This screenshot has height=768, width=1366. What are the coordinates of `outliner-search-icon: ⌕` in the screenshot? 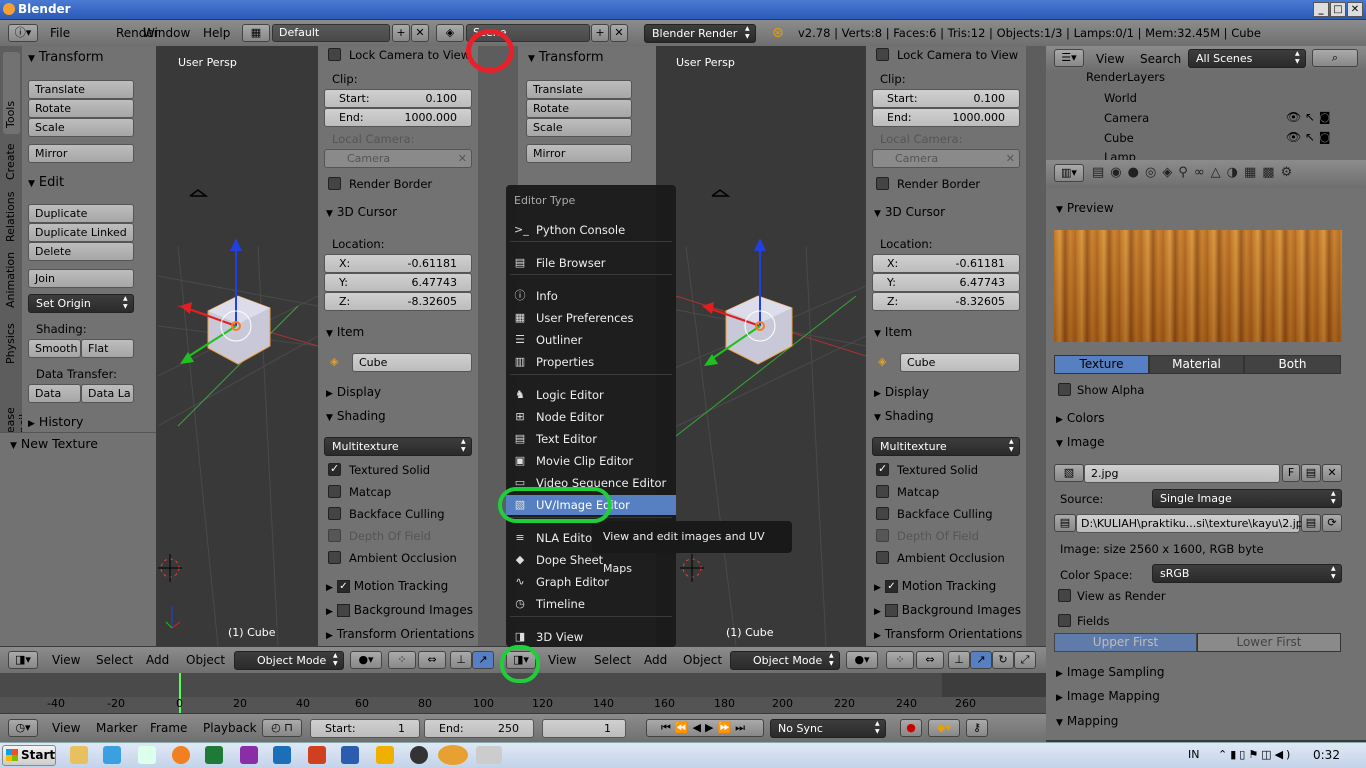 It's located at (1335, 58).